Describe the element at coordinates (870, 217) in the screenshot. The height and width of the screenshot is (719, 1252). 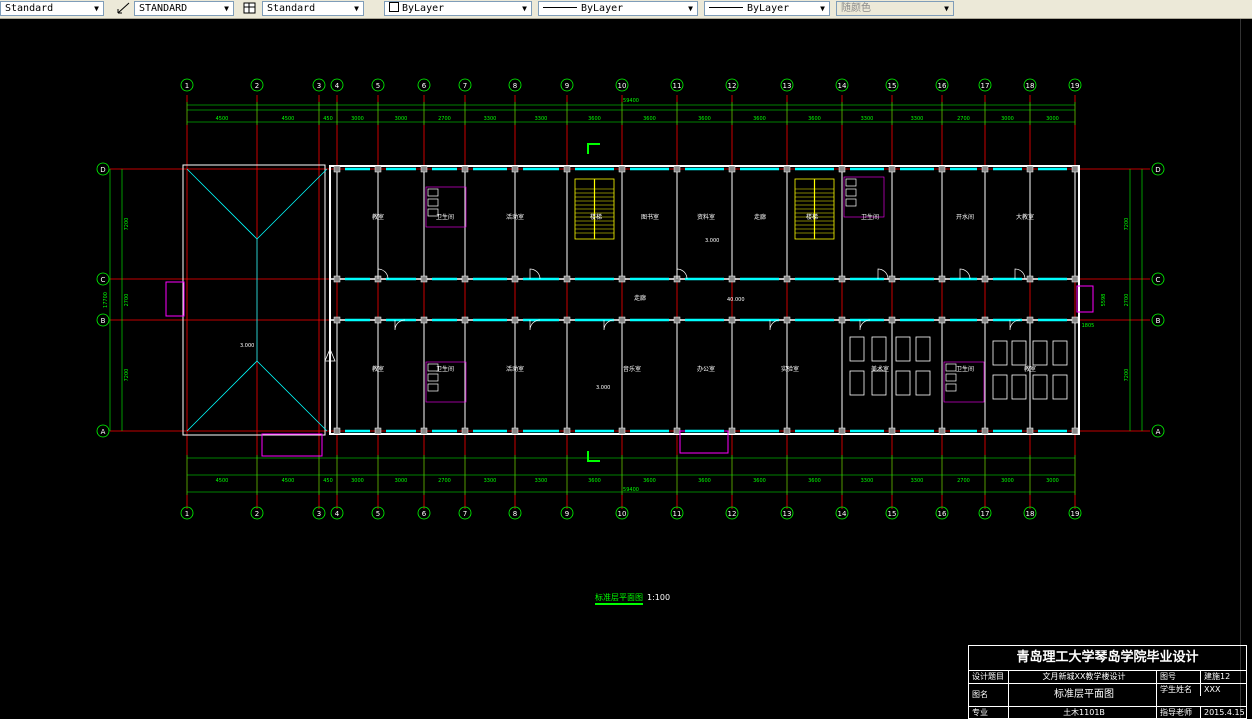
I see `room-label-top: 卫生间` at that location.